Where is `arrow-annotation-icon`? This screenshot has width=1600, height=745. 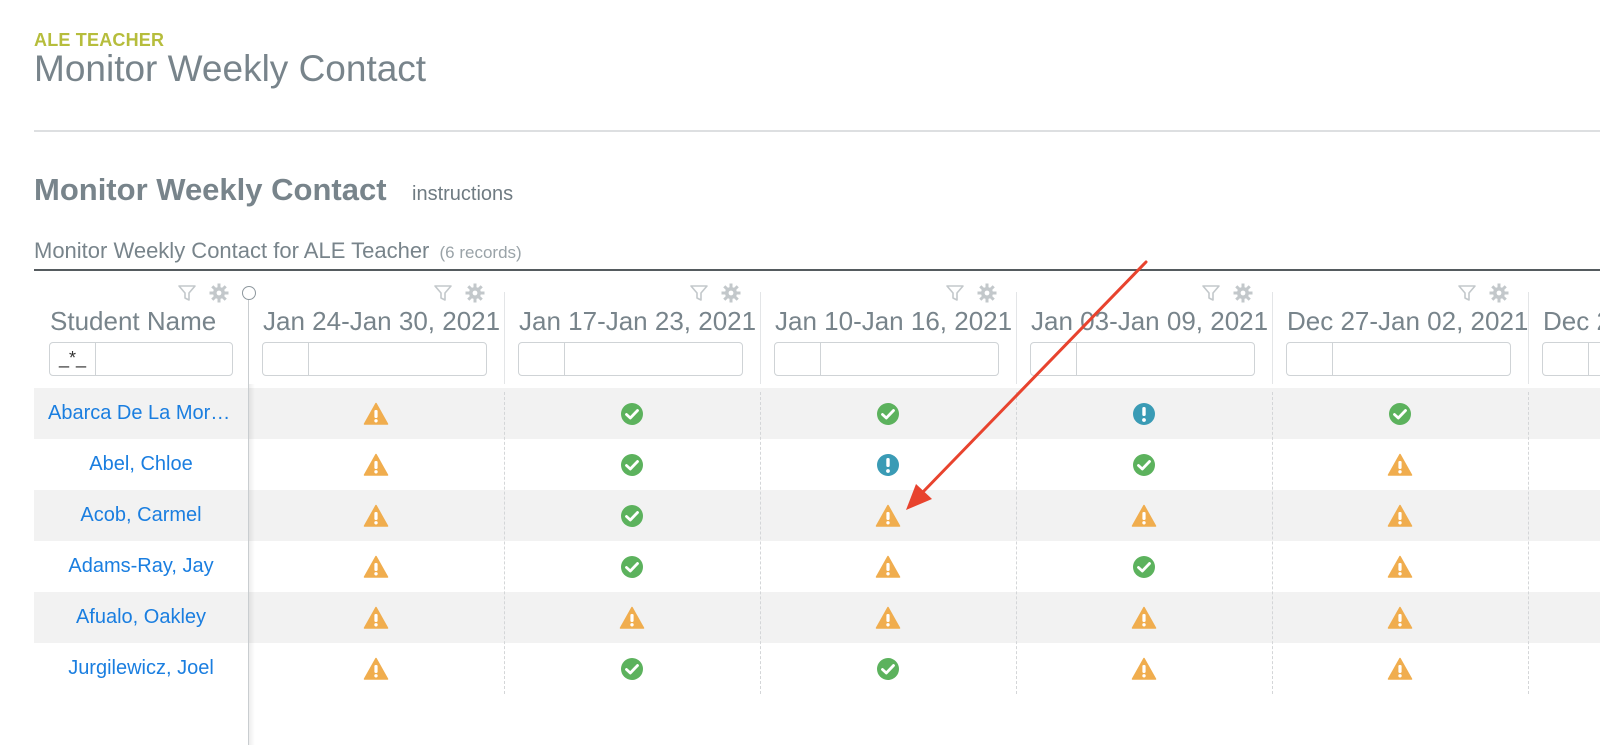 arrow-annotation-icon is located at coordinates (1033, 378).